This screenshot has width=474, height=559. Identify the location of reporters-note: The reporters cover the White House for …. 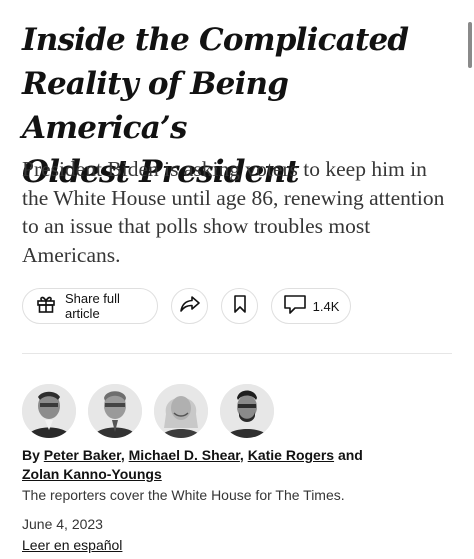
(183, 495).